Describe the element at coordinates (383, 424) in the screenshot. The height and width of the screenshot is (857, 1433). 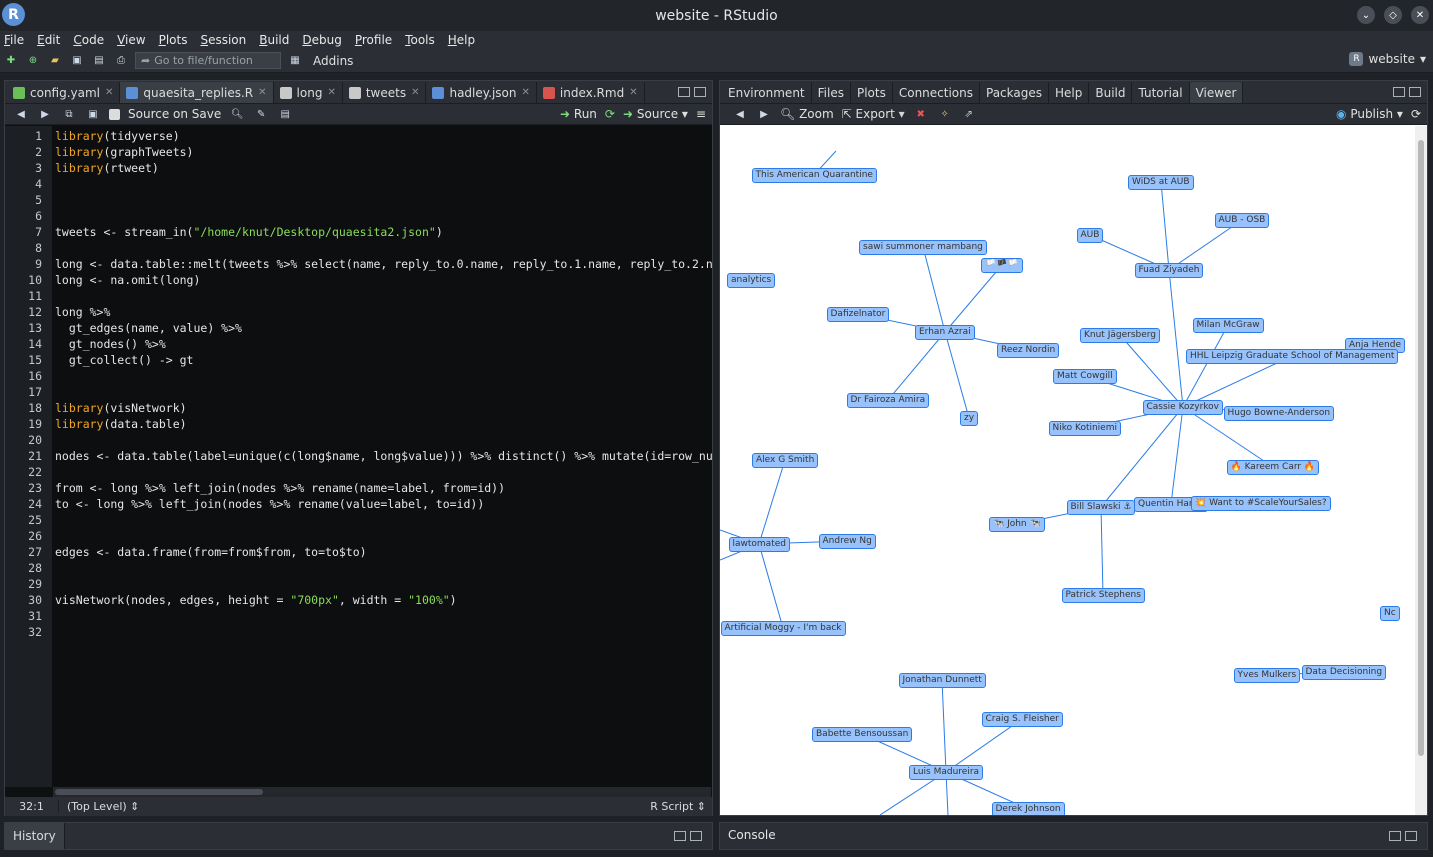
I see `code-line: library(data.table)` at that location.